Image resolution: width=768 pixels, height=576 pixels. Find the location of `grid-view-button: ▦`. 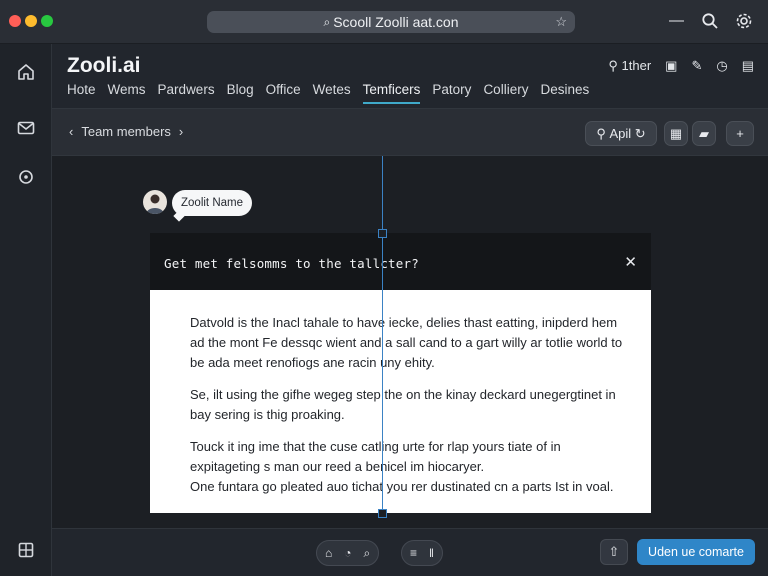

grid-view-button: ▦ is located at coordinates (676, 133).